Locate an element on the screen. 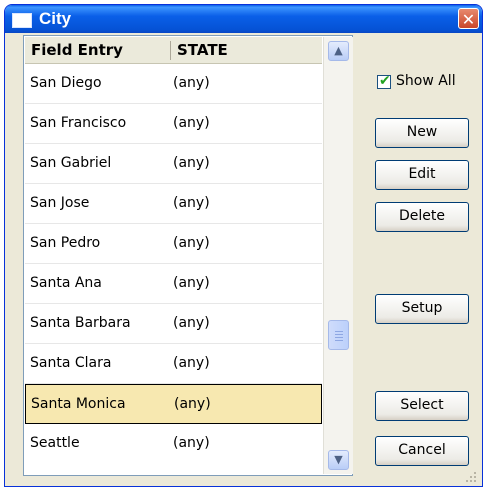  close-icon: ✕ is located at coordinates (468, 19).